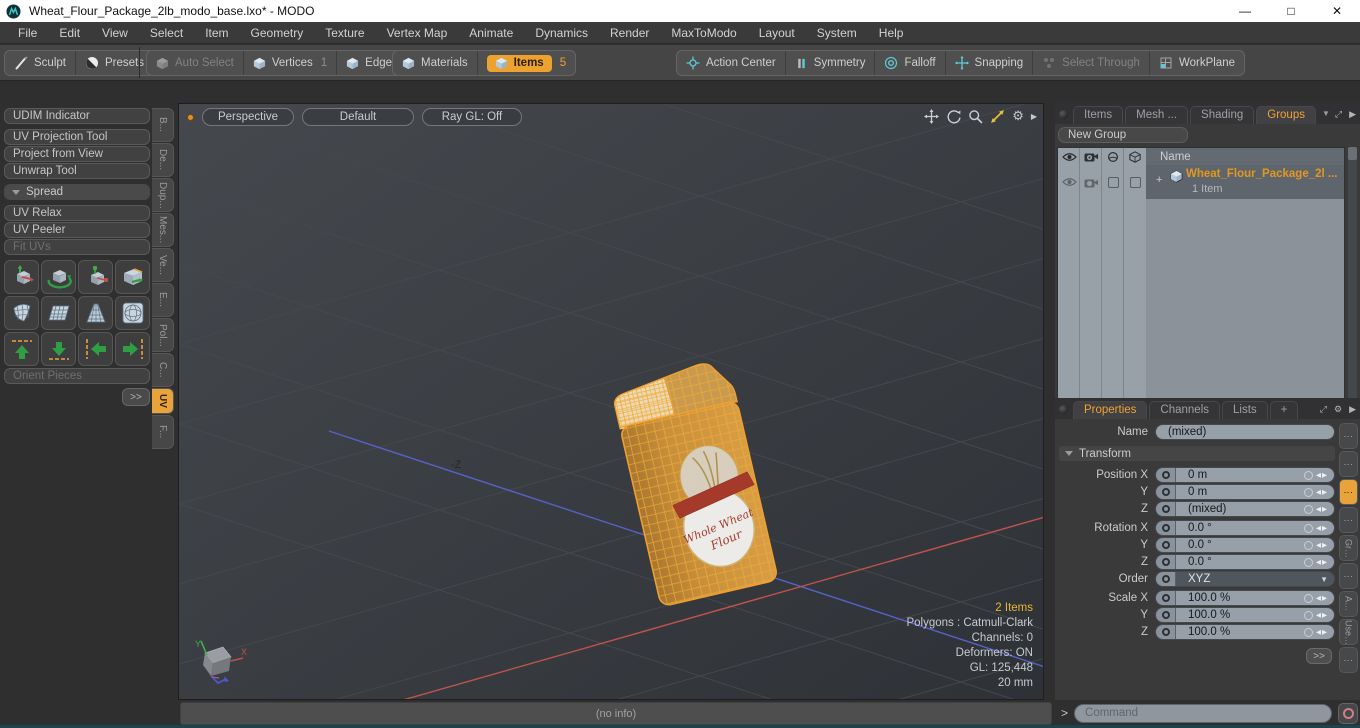  What do you see at coordinates (1284, 410) in the screenshot?
I see `tab-item: +` at bounding box center [1284, 410].